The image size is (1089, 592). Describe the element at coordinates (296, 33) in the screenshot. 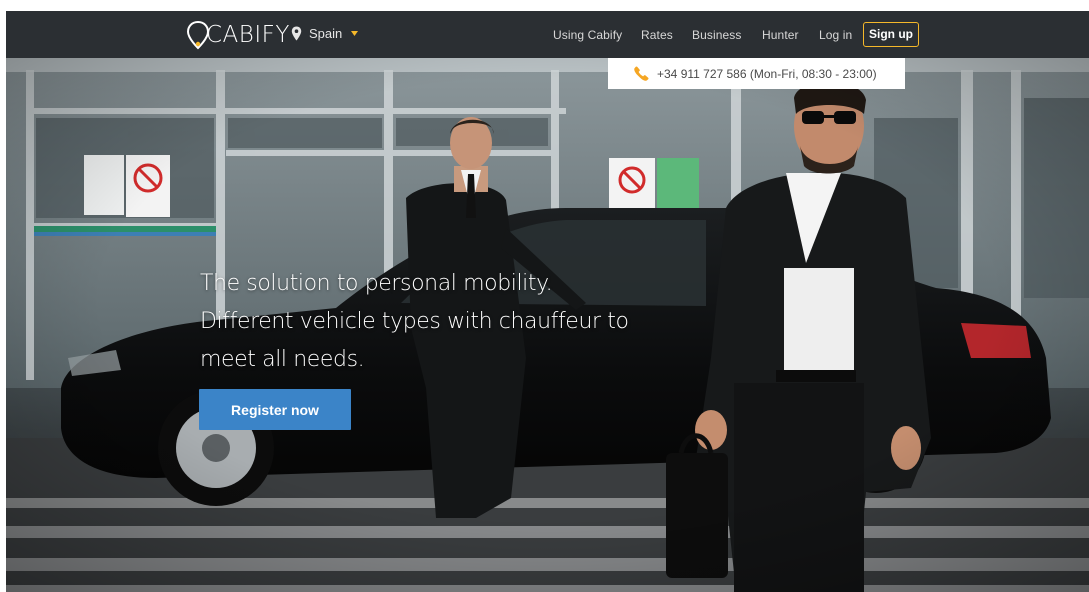

I see `location-pin-icon` at that location.